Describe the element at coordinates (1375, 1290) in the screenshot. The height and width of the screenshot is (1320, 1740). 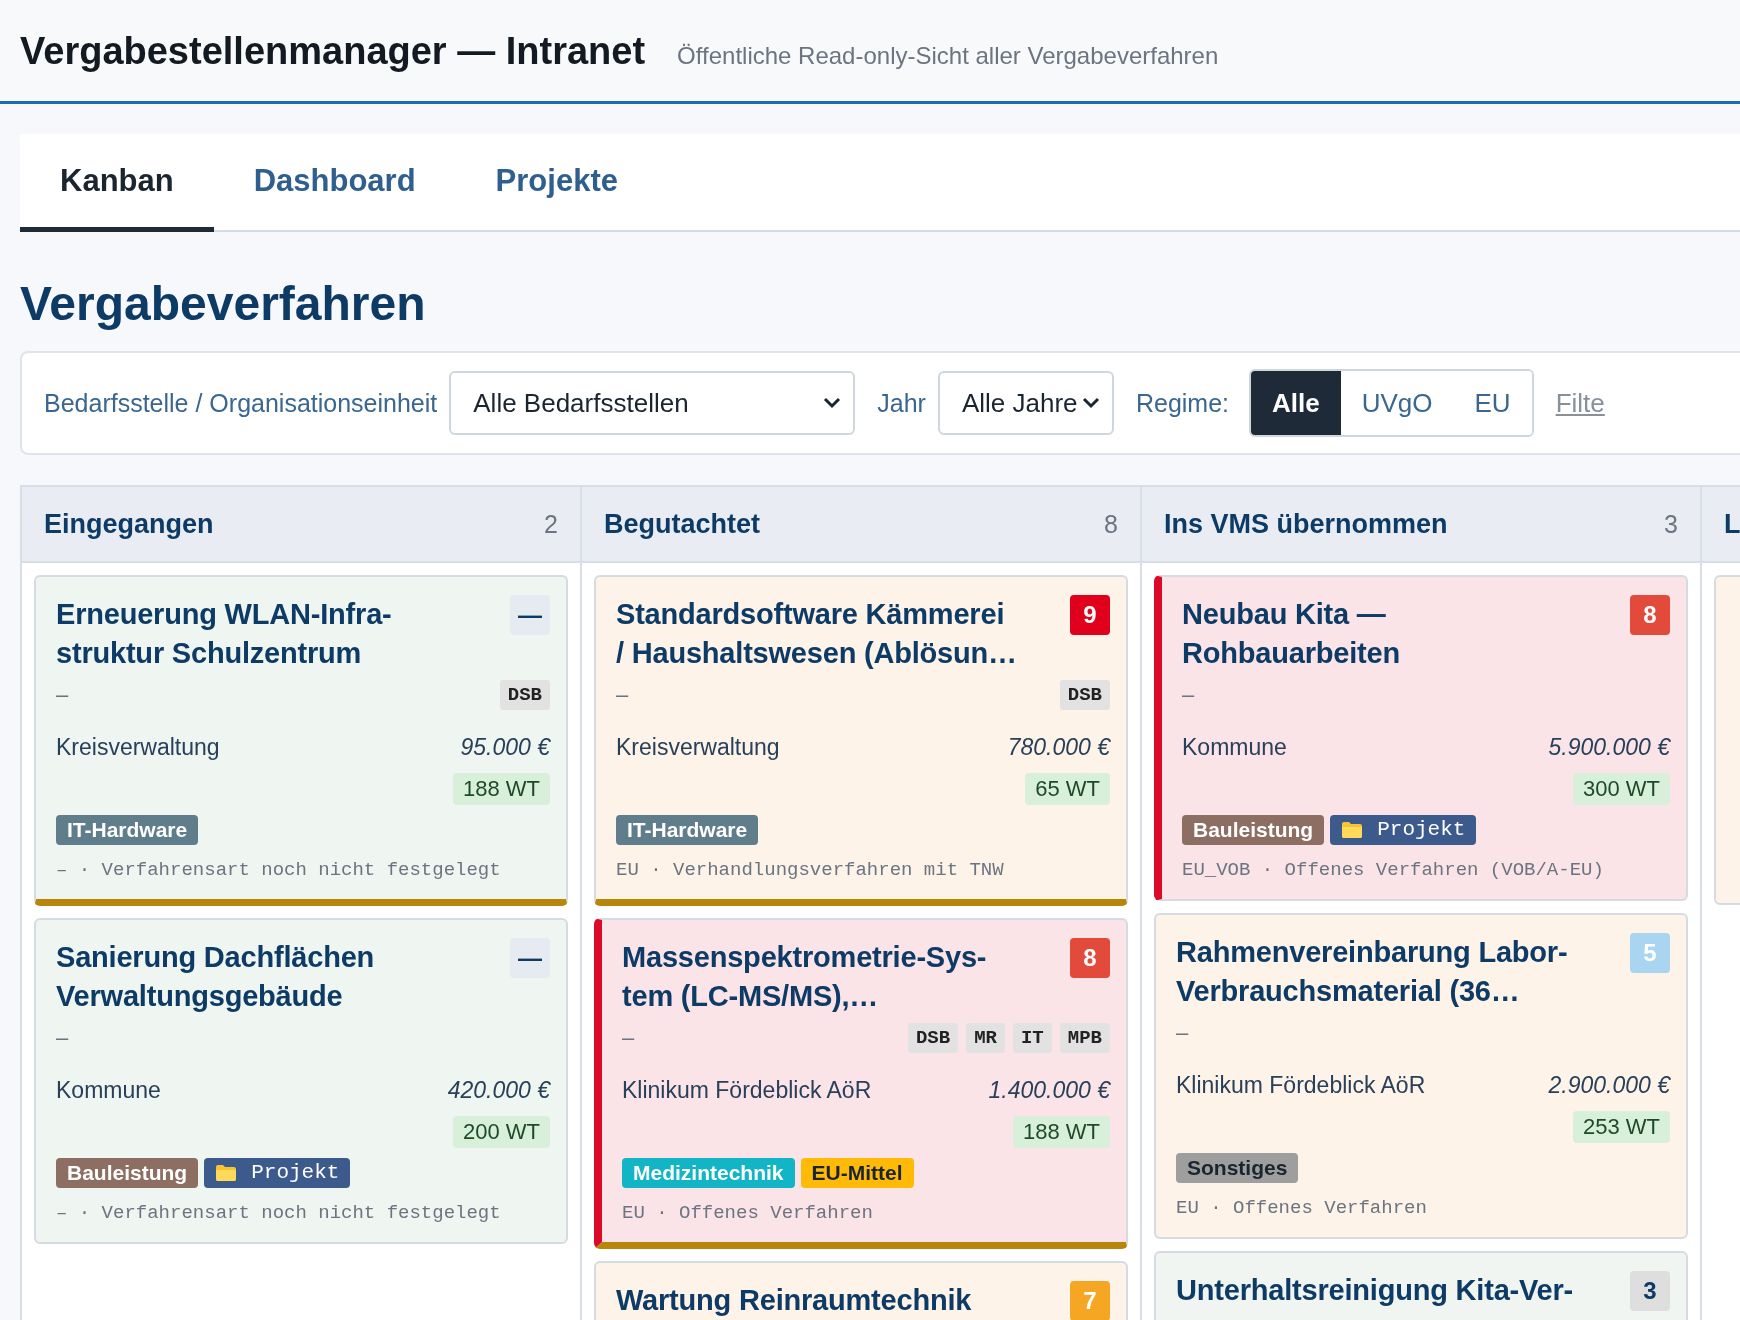
I see `card-title: Unterhaltsreinigung Kita-Ver-` at that location.